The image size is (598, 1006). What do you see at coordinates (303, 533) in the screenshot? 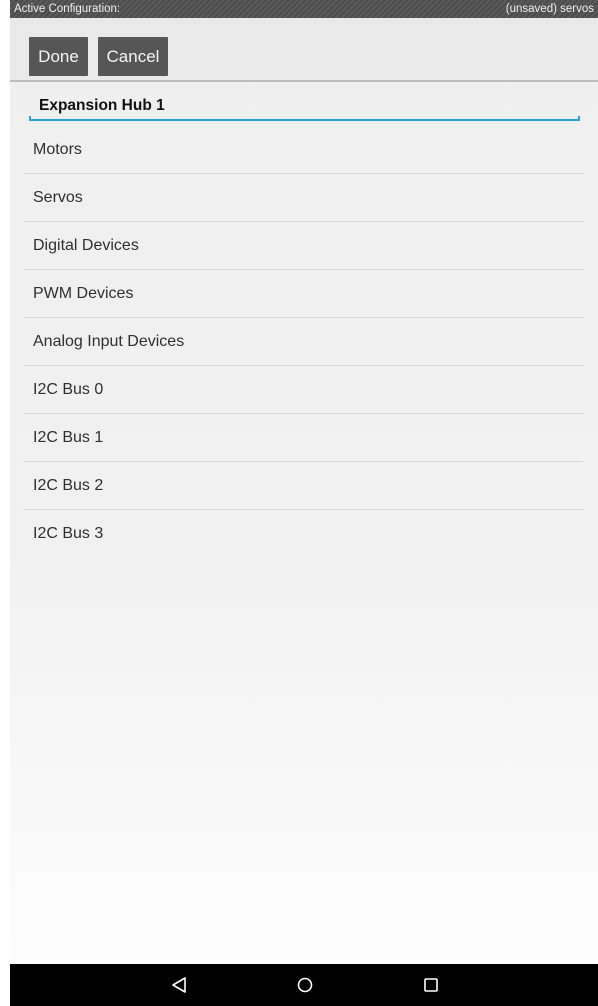
I see `list-item-i2c-bus-3: I2C Bus 3` at bounding box center [303, 533].